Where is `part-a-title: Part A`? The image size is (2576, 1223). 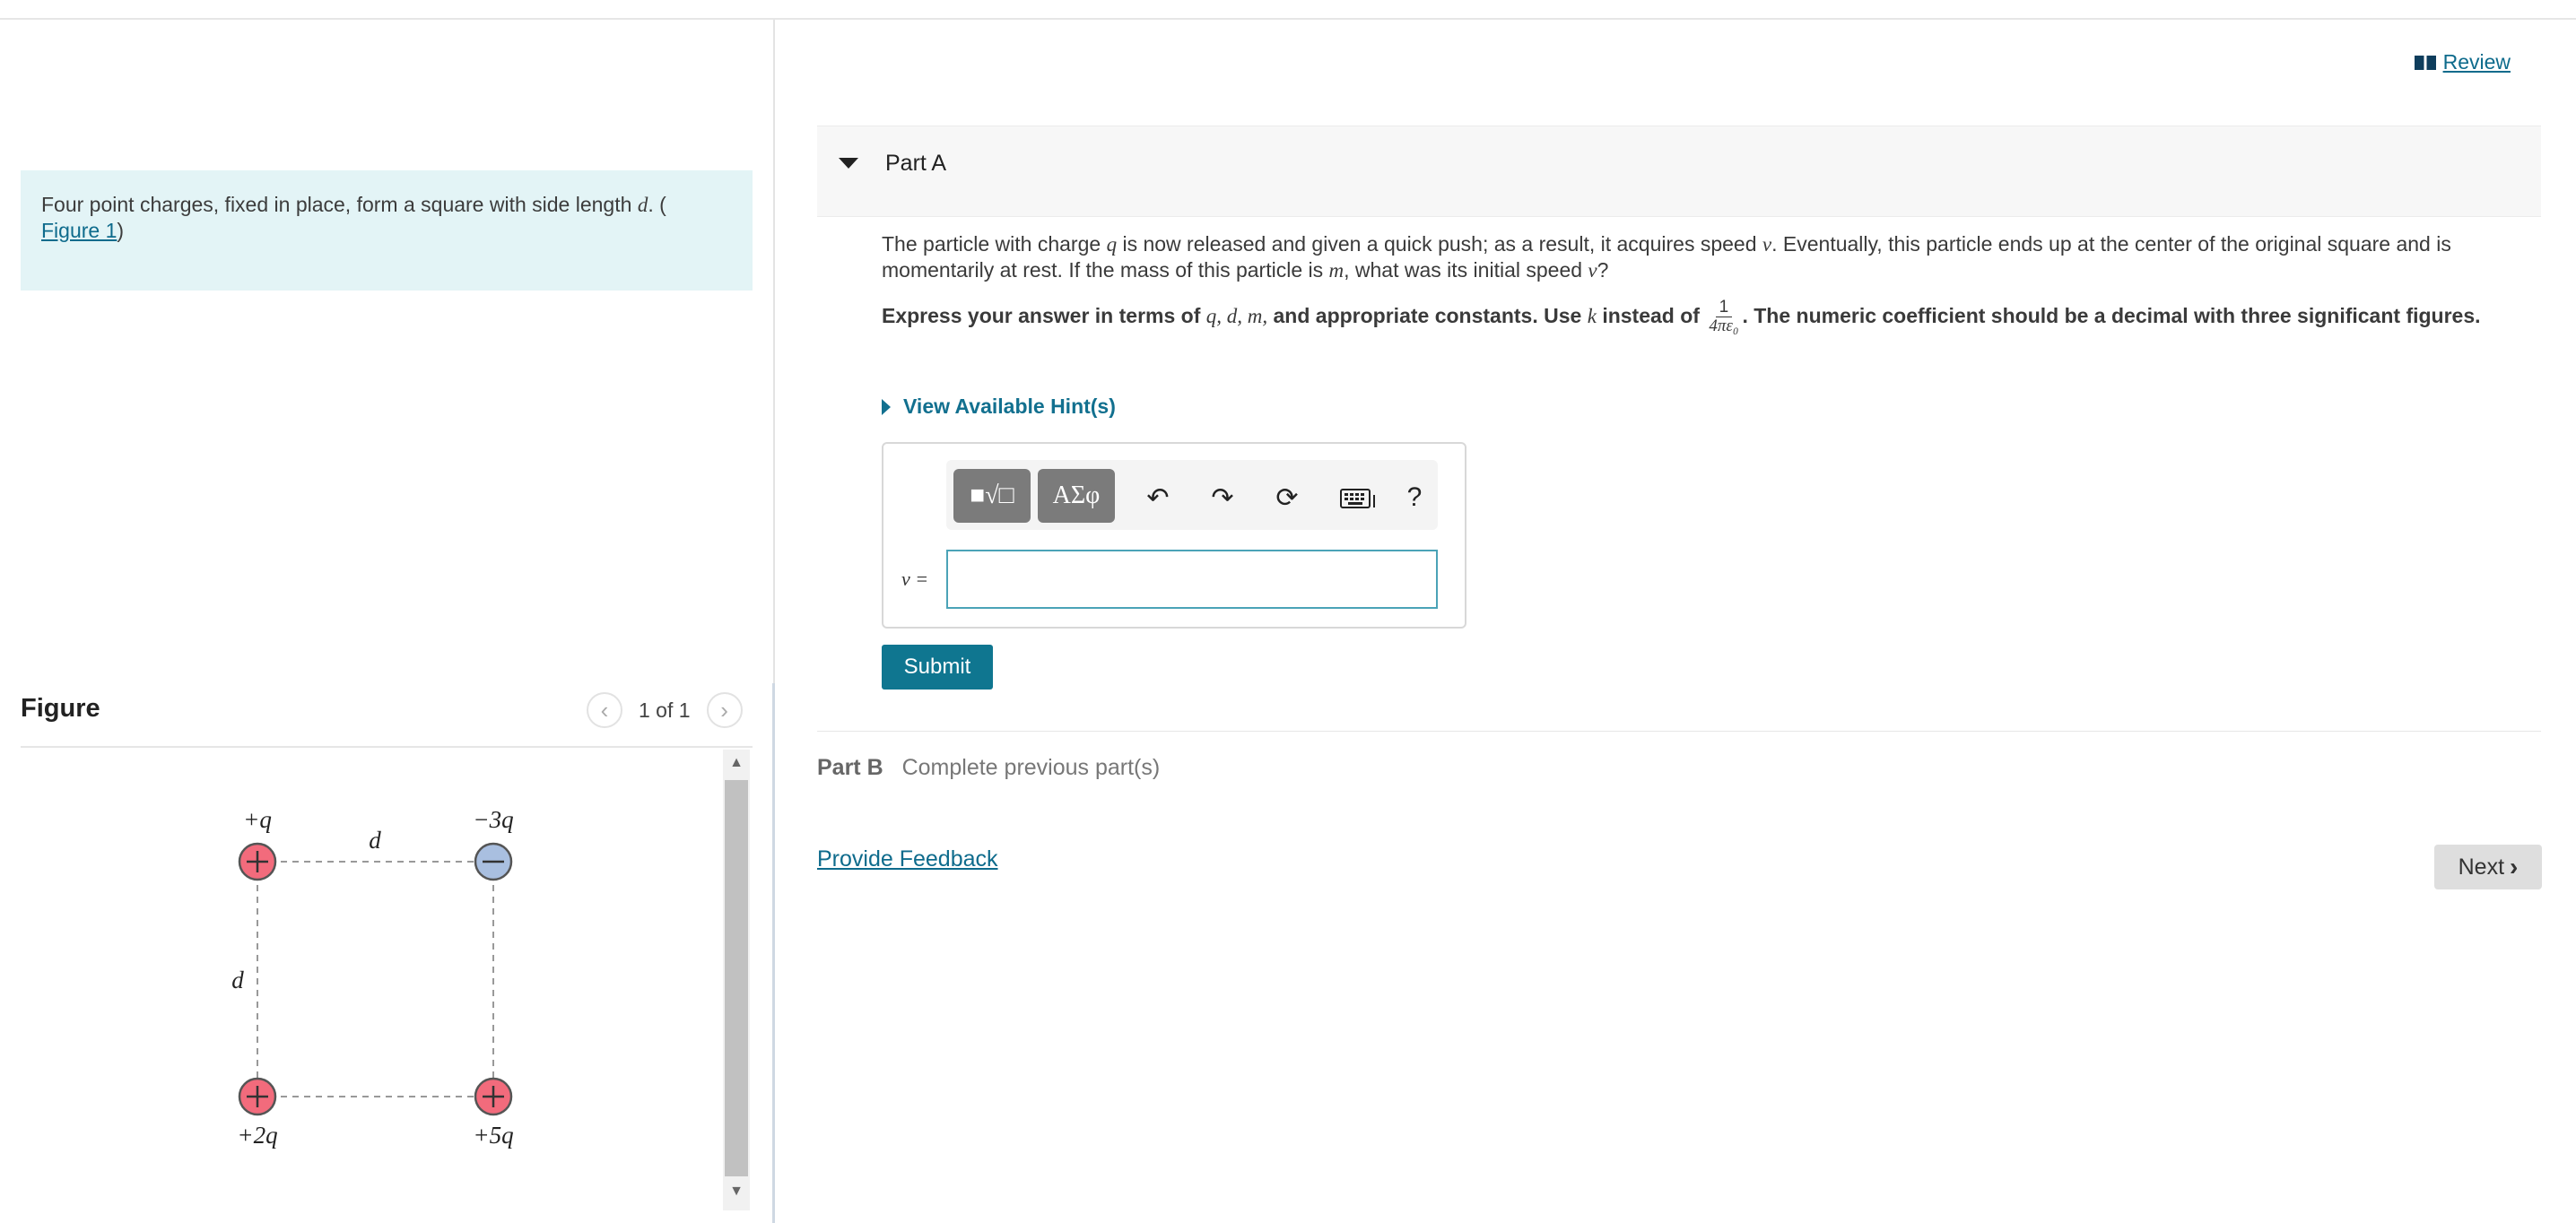
part-a-title: Part A is located at coordinates (916, 164).